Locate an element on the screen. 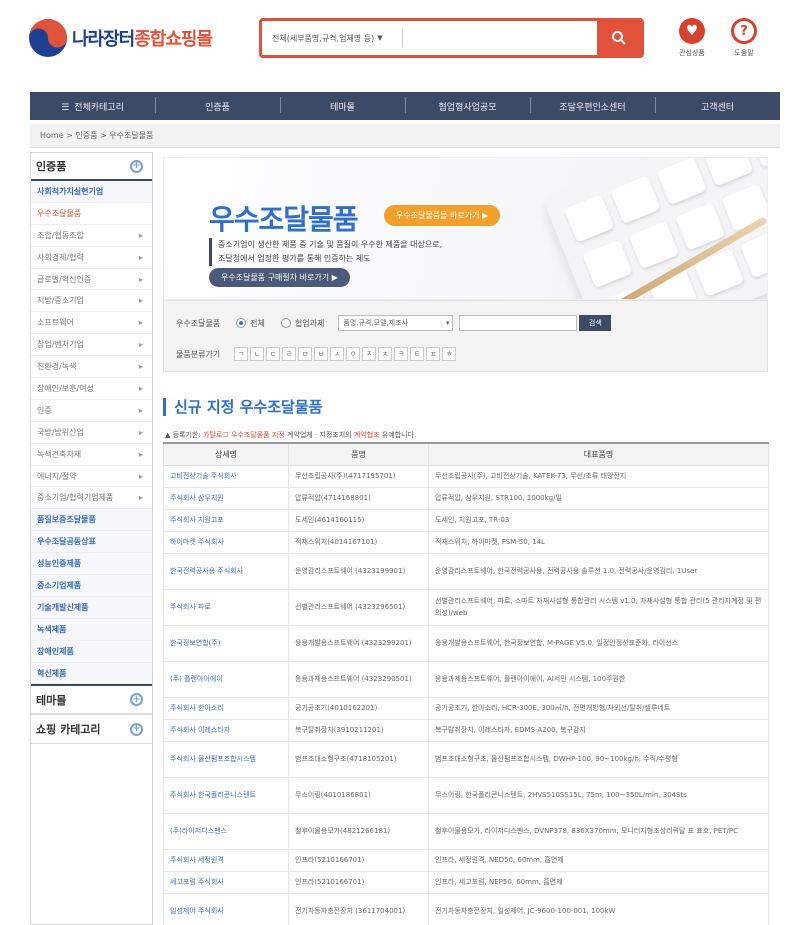 Image resolution: width=800 pixels, height=925 pixels. banner-procedure-button: 우수조달물품 구매절차 바로가기 ▶ is located at coordinates (279, 277).